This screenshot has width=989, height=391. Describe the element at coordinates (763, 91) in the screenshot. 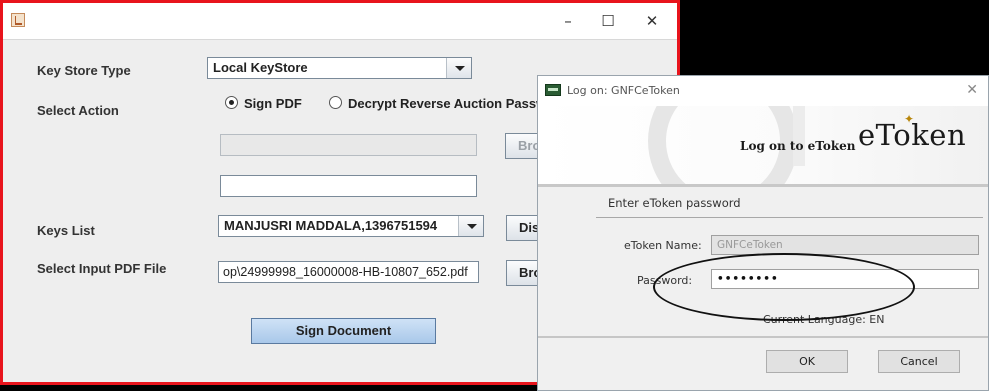

I see `dialog-titlebar: Log on: GNFCeToken ✕` at that location.